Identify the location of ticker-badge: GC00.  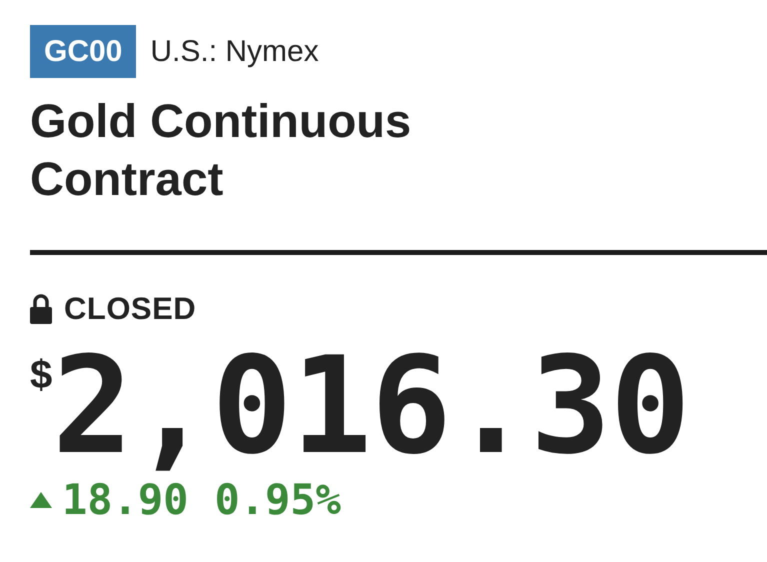
(83, 51).